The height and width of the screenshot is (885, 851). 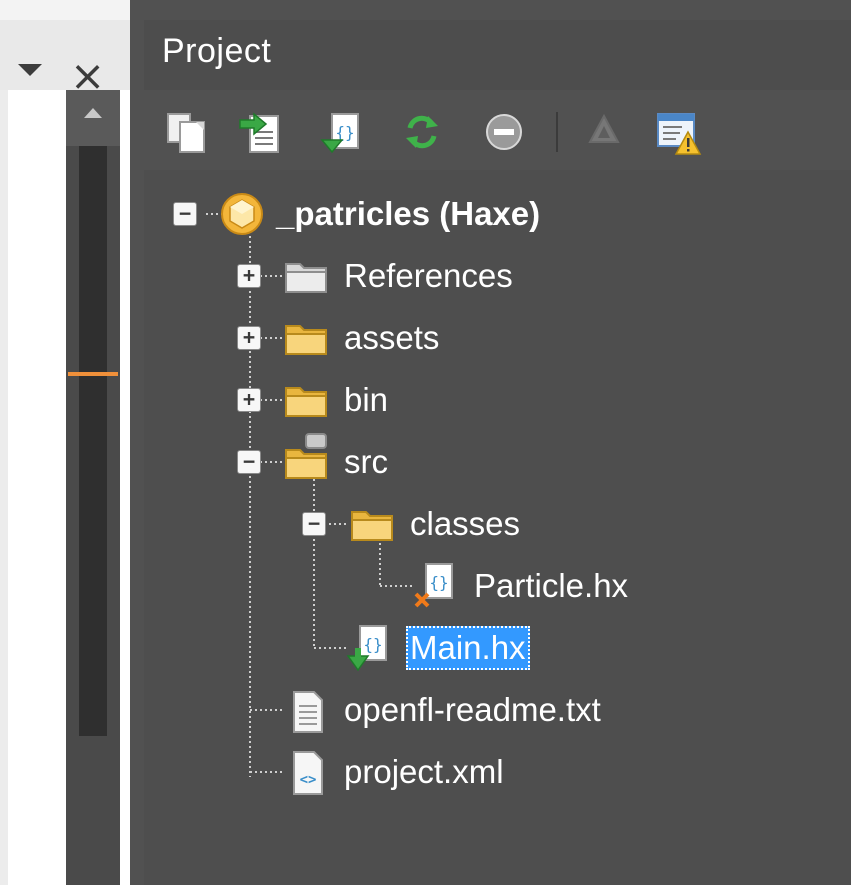 I want to click on chevron-down-icon, so click(x=30, y=70).